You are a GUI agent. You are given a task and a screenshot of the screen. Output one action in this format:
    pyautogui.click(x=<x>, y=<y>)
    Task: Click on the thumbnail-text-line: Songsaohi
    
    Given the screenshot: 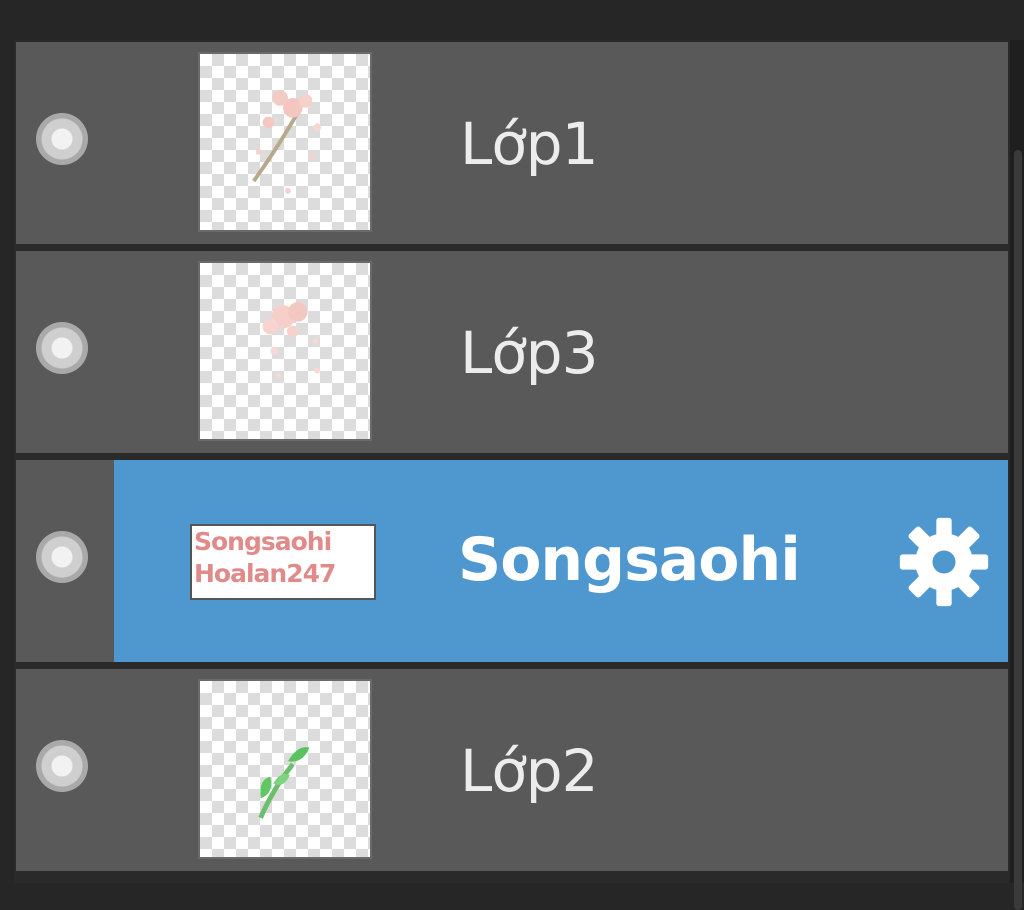 What is the action you would take?
    pyautogui.click(x=263, y=541)
    